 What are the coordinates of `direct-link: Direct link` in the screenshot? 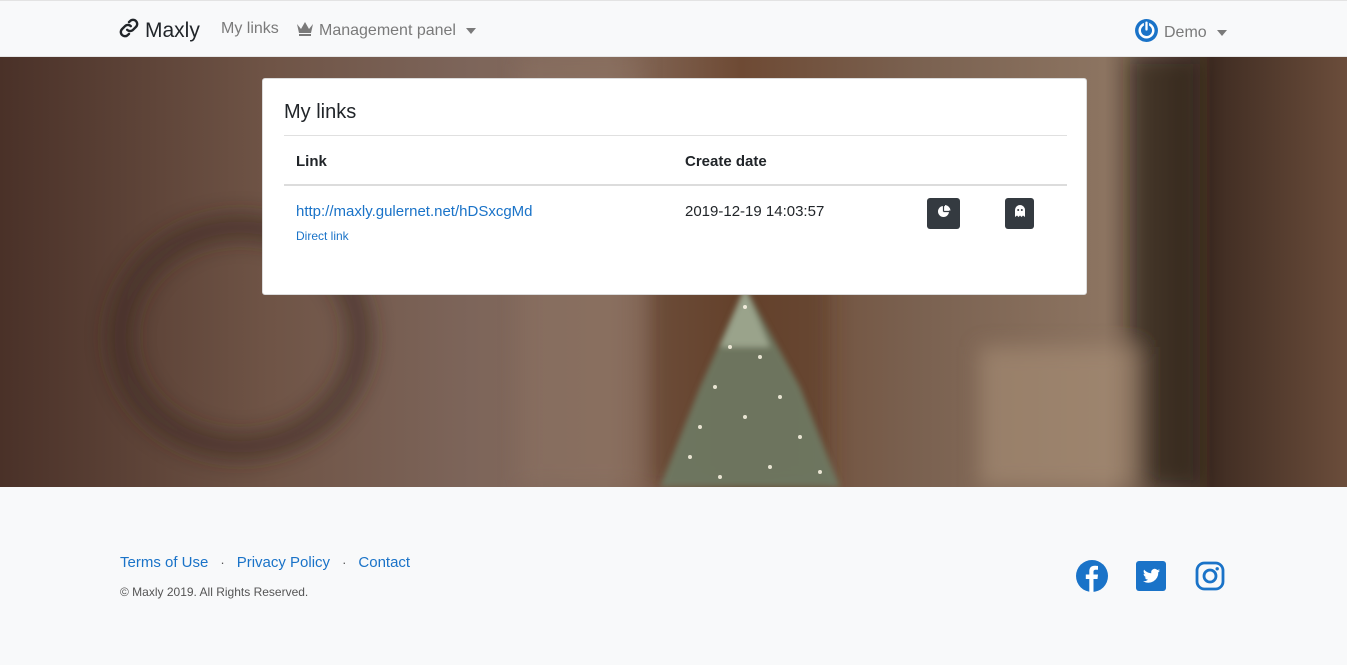 It's located at (322, 236).